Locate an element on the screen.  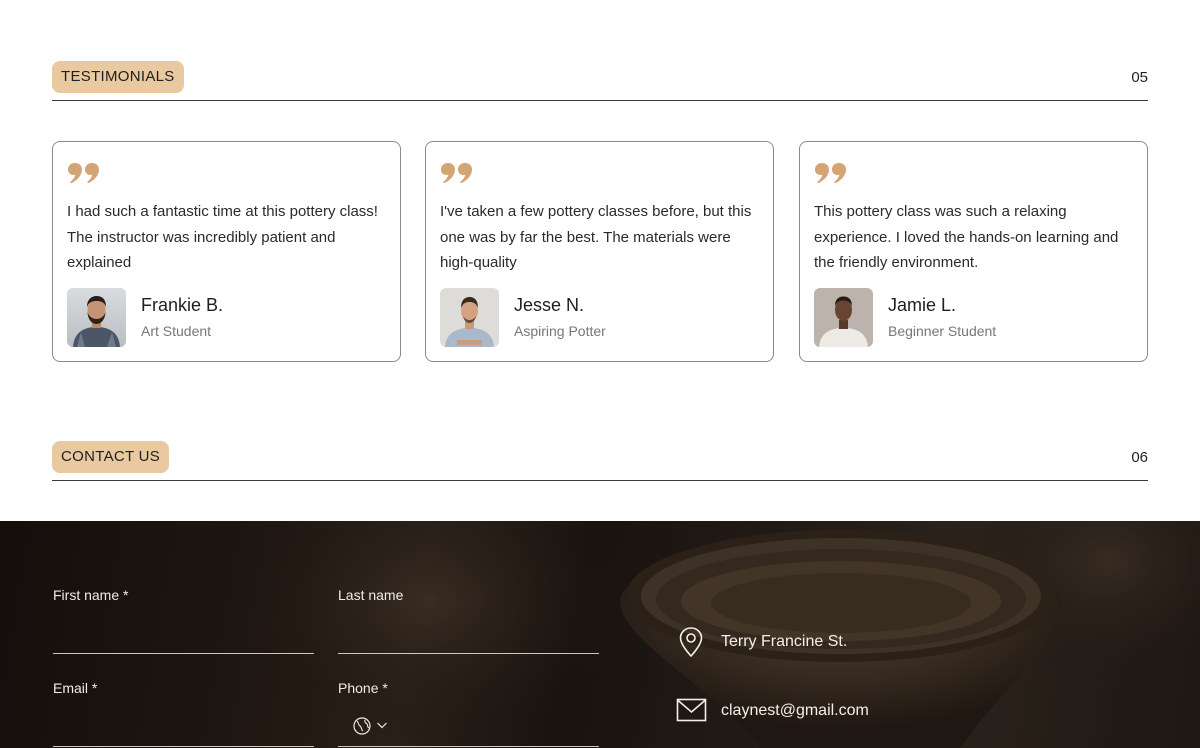
location-pin-icon is located at coordinates (691, 642).